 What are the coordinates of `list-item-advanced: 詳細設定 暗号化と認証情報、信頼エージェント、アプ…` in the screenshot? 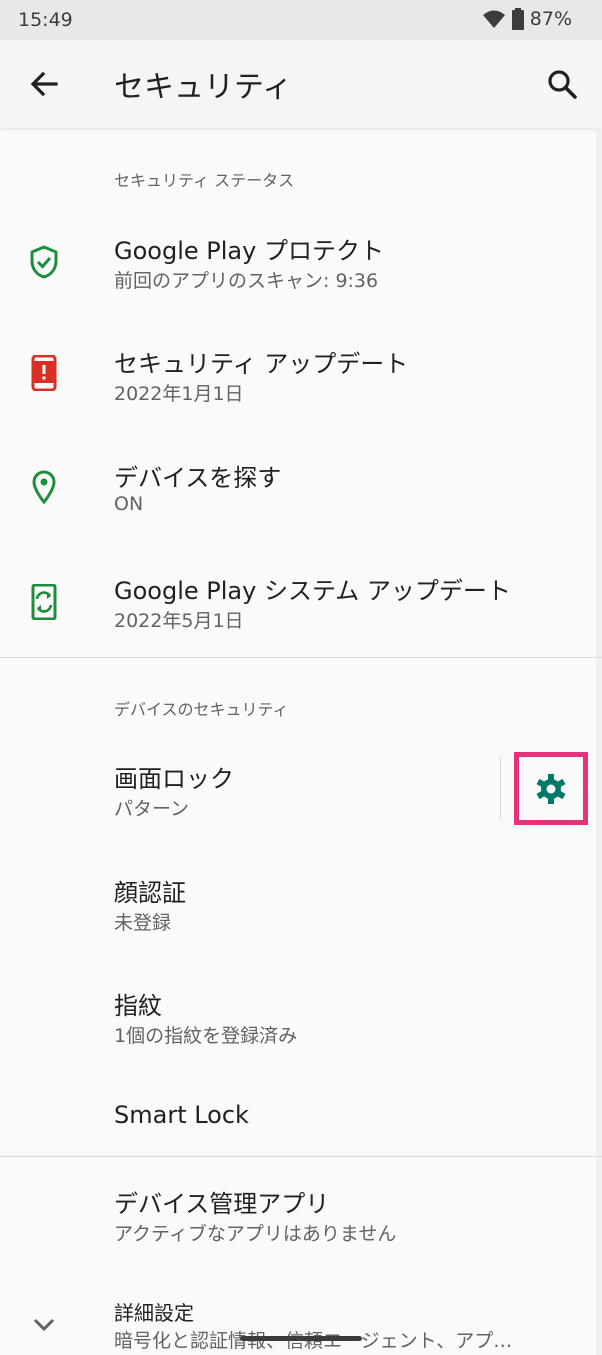 It's located at (301, 1322).